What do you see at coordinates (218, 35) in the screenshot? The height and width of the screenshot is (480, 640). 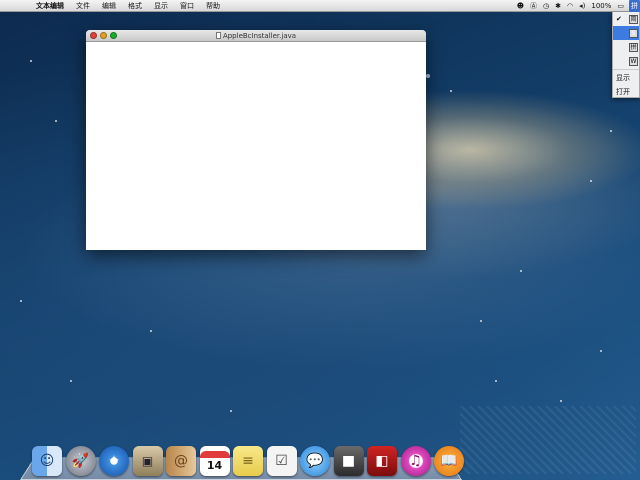 I see `document-icon` at bounding box center [218, 35].